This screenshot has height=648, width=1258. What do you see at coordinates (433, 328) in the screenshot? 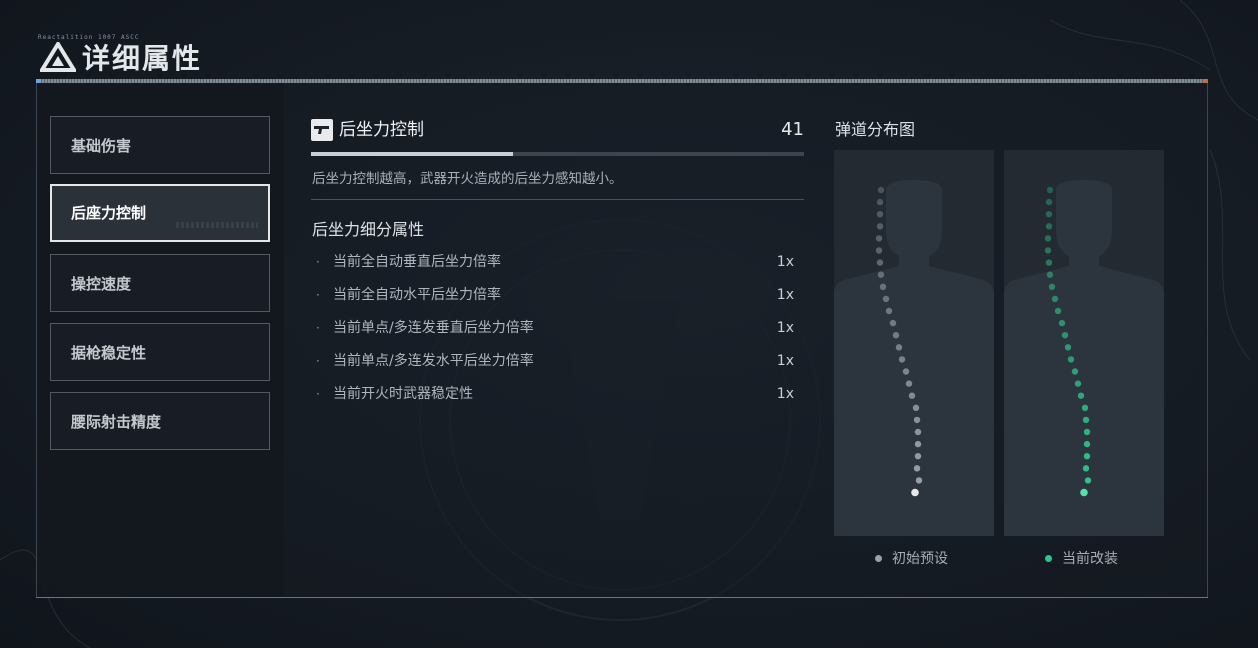
I see `sub-attribute-label: 当前单点/多连发垂直后坐力倍率` at bounding box center [433, 328].